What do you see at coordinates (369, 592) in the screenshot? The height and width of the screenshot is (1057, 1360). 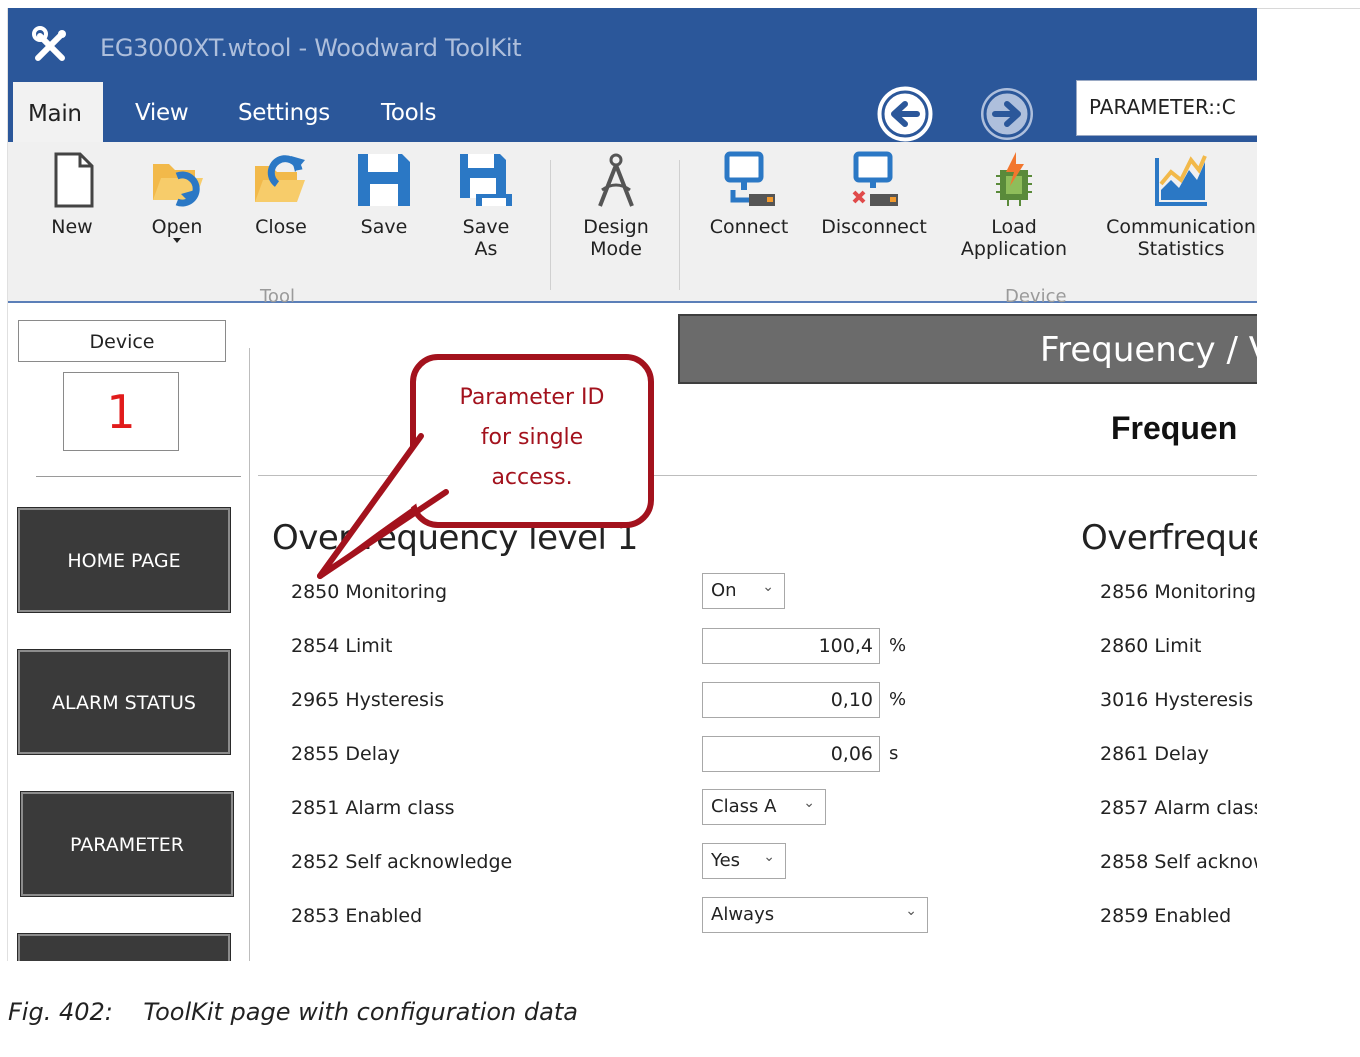 I see `param-label-2850: 2850 Monitoring` at bounding box center [369, 592].